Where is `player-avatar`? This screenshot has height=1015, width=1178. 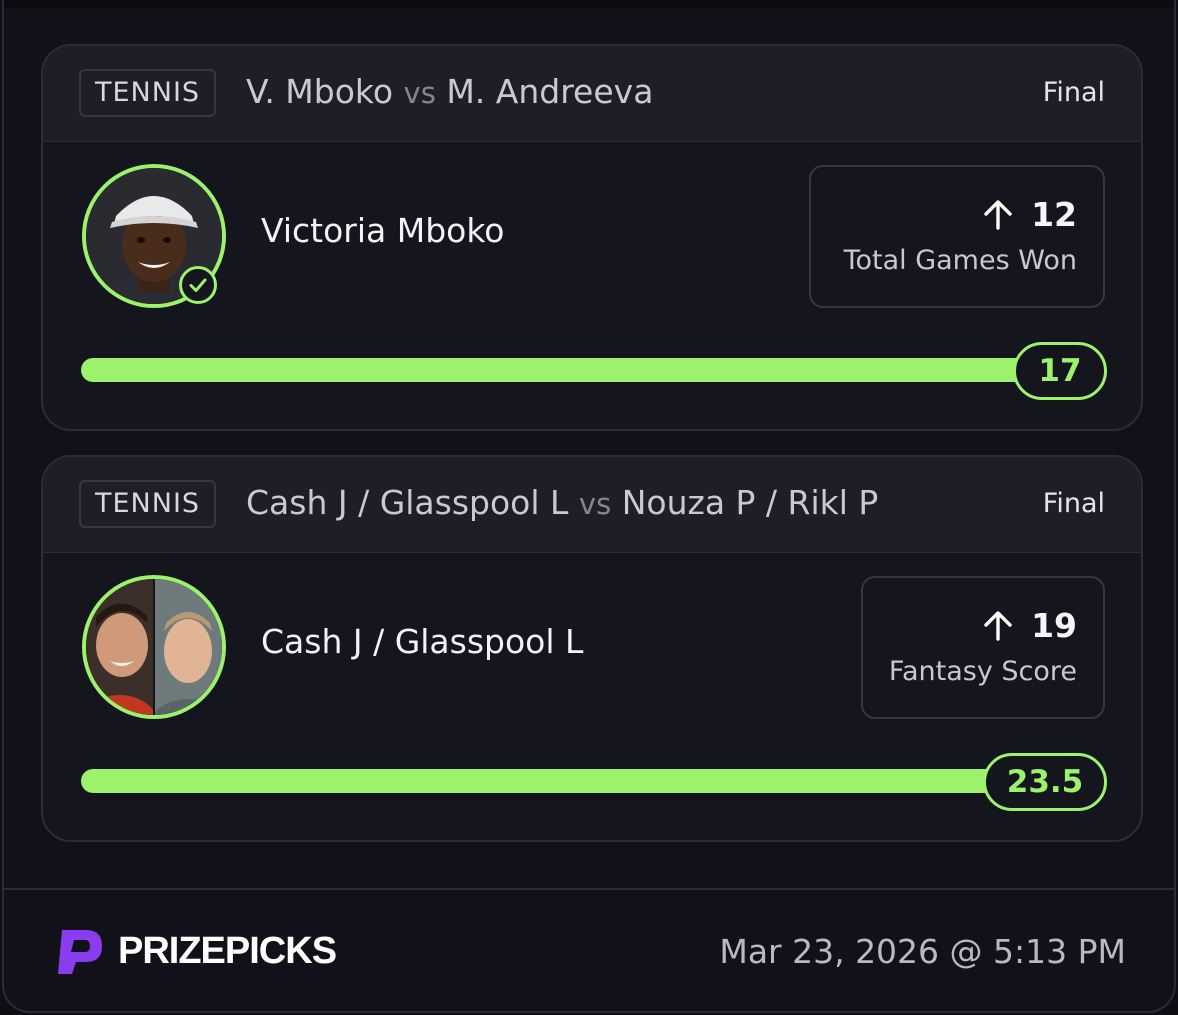
player-avatar is located at coordinates (154, 647).